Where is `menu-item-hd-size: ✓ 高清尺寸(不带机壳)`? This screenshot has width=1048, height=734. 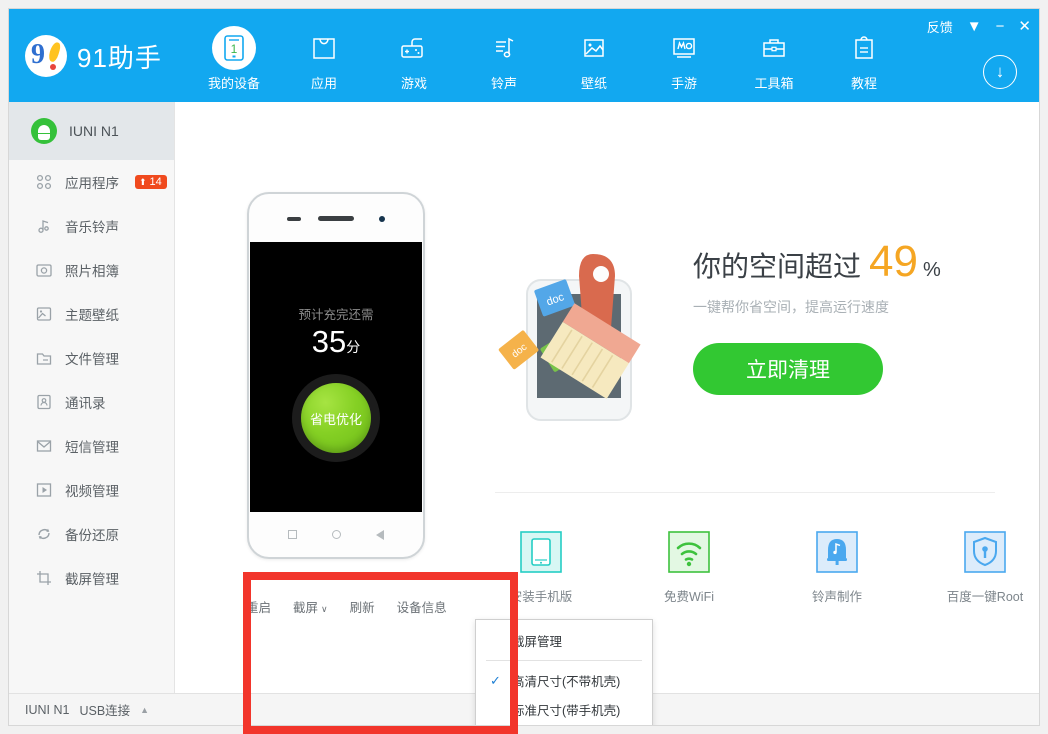
menu-item-hd-size: ✓ 高清尺寸(不带机壳) is located at coordinates (564, 680).